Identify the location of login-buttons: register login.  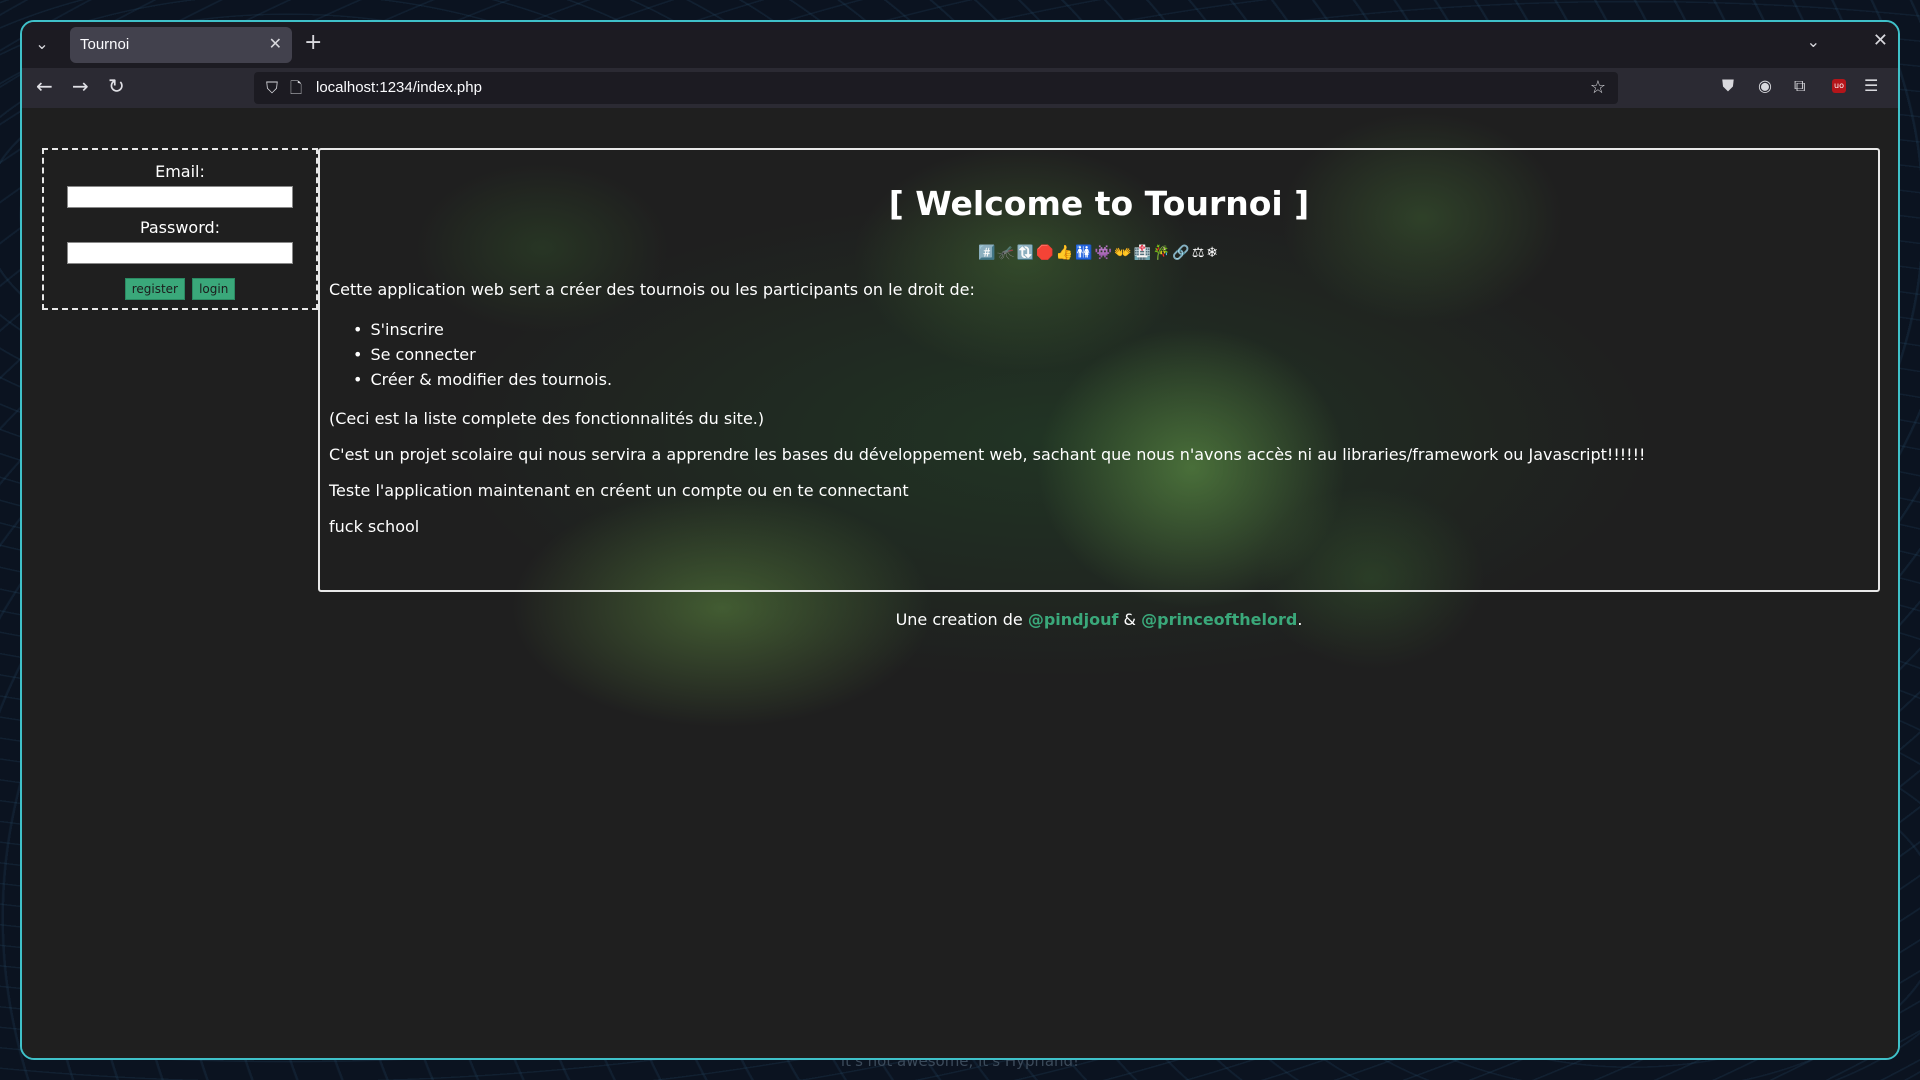
(180, 289).